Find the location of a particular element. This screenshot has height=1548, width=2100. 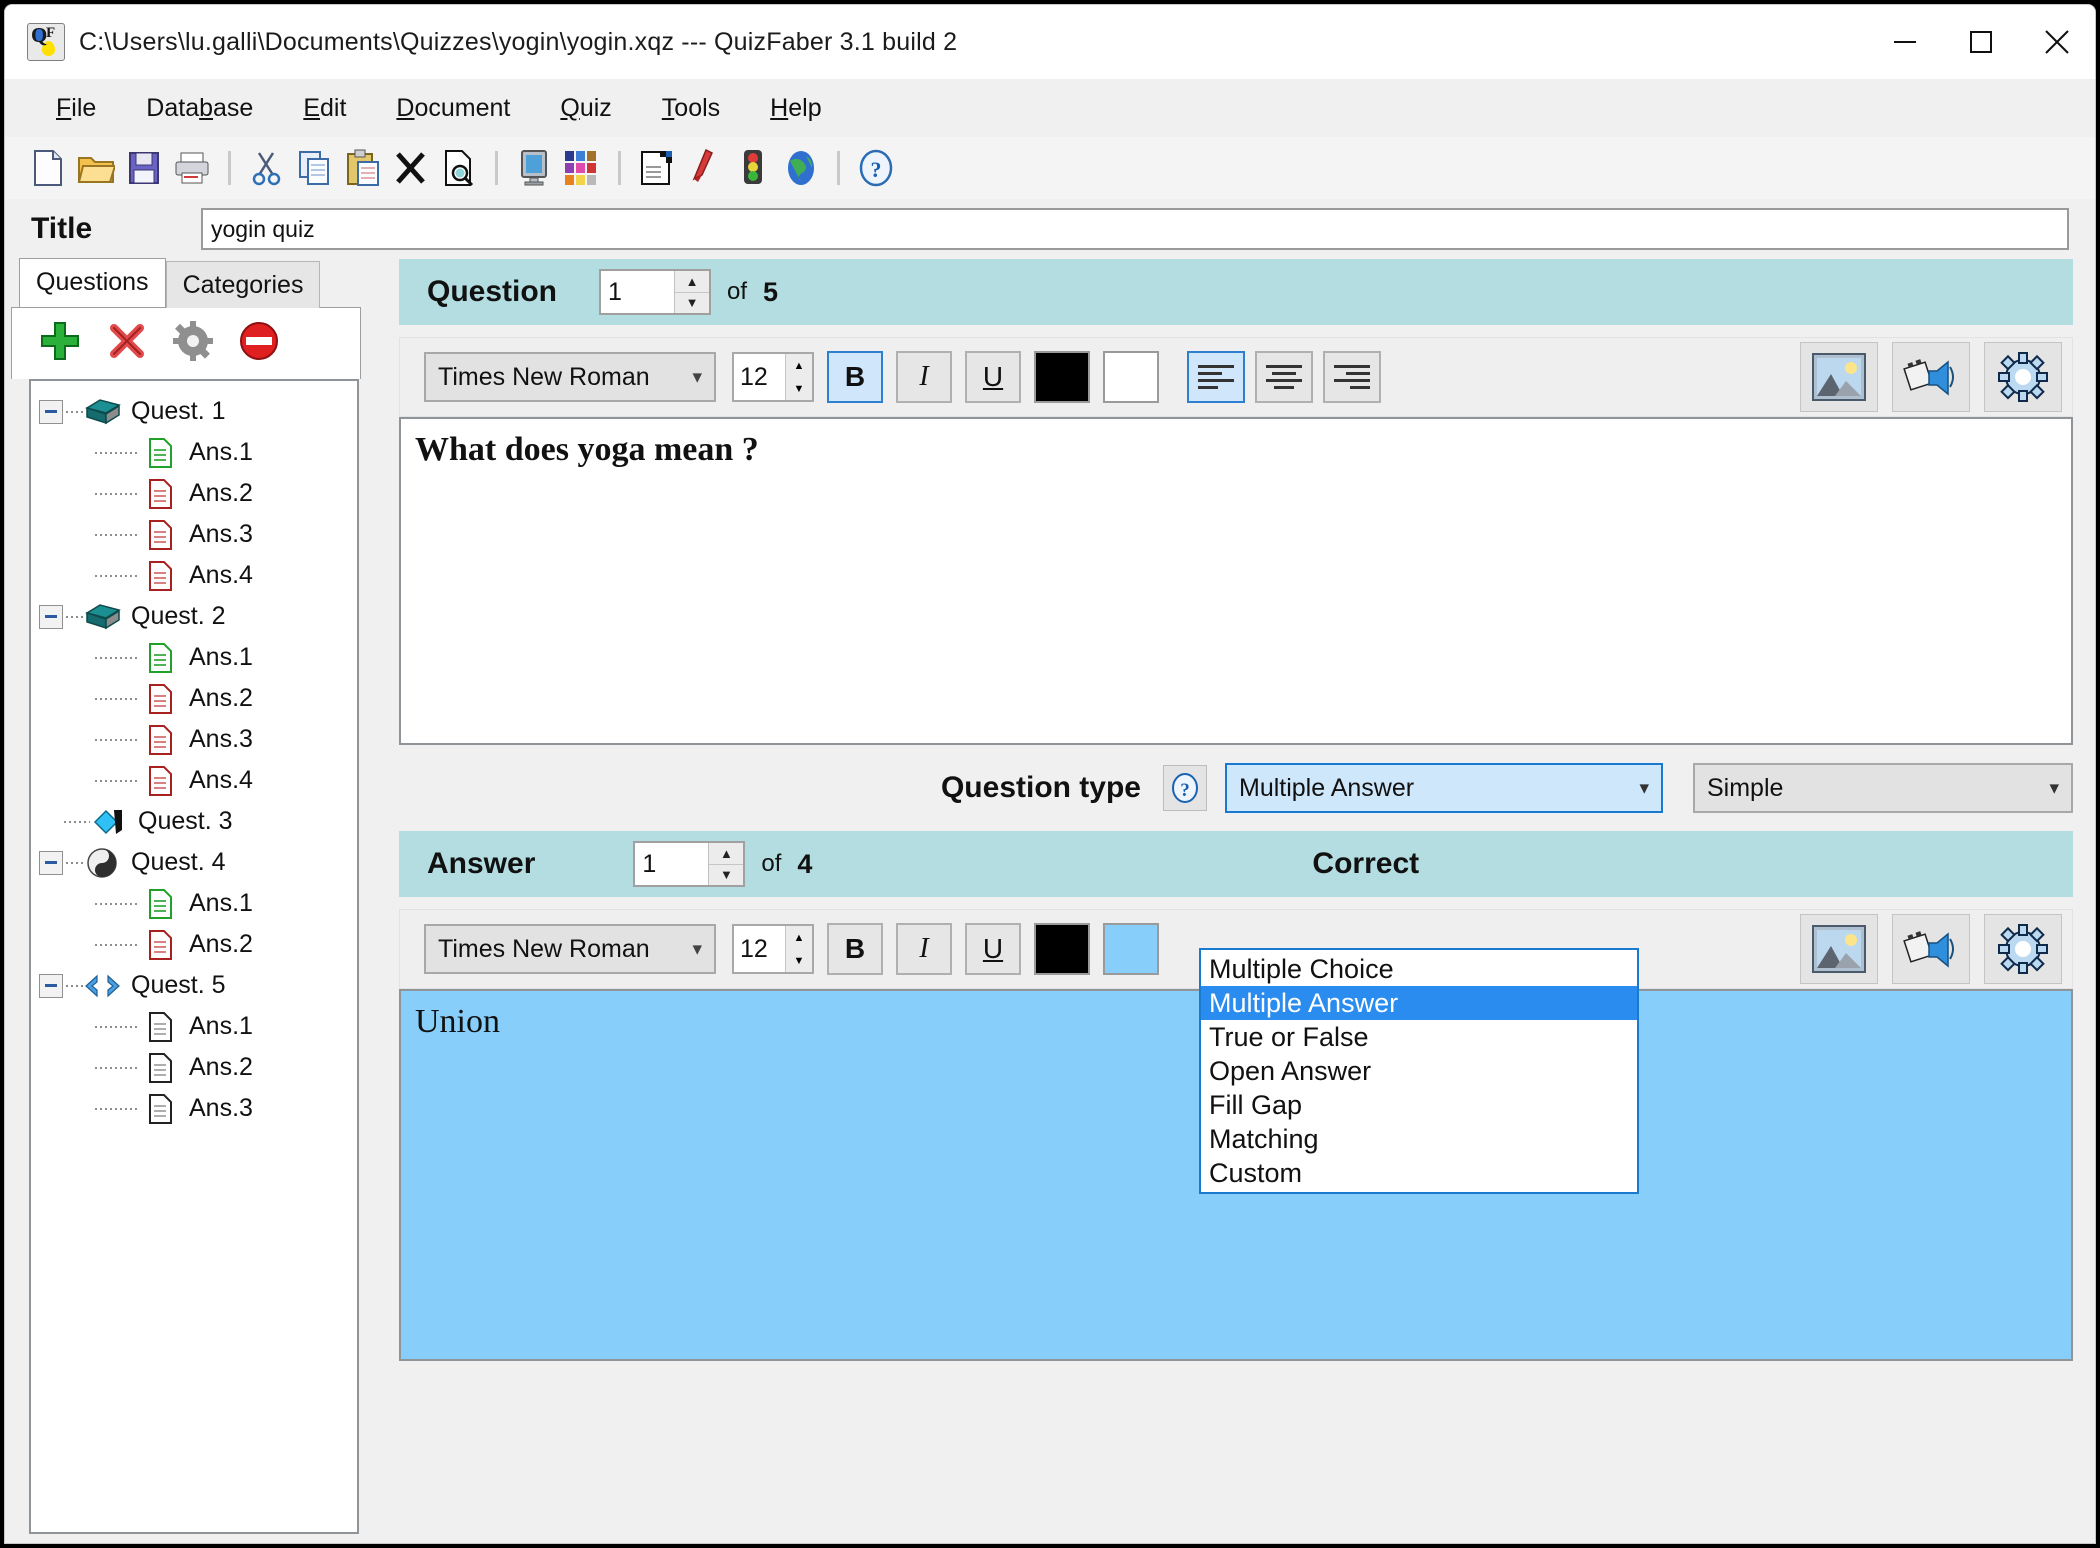

tab-categories: Categories is located at coordinates (243, 284).